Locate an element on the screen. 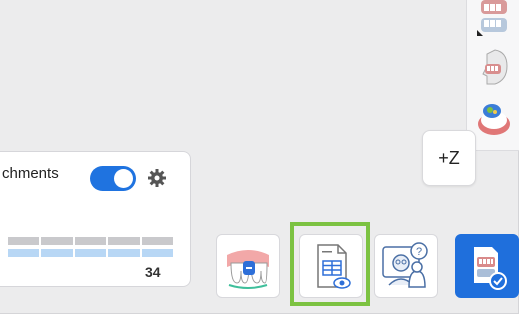  attachments-label: chments is located at coordinates (30, 173).